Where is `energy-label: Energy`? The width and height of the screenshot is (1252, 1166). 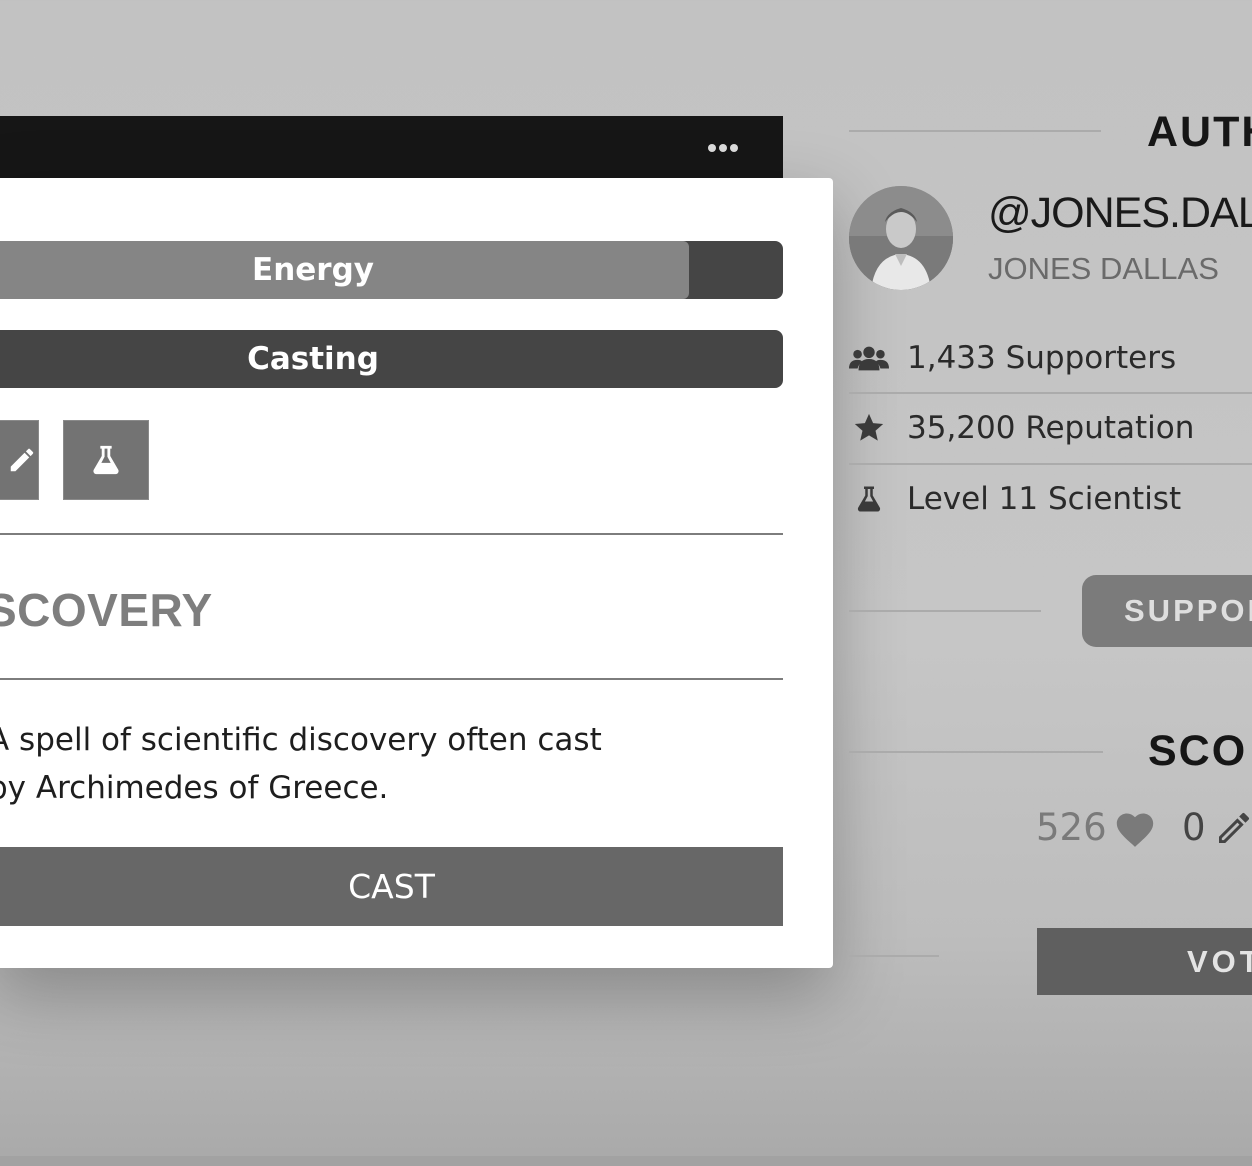 energy-label: Energy is located at coordinates (313, 270).